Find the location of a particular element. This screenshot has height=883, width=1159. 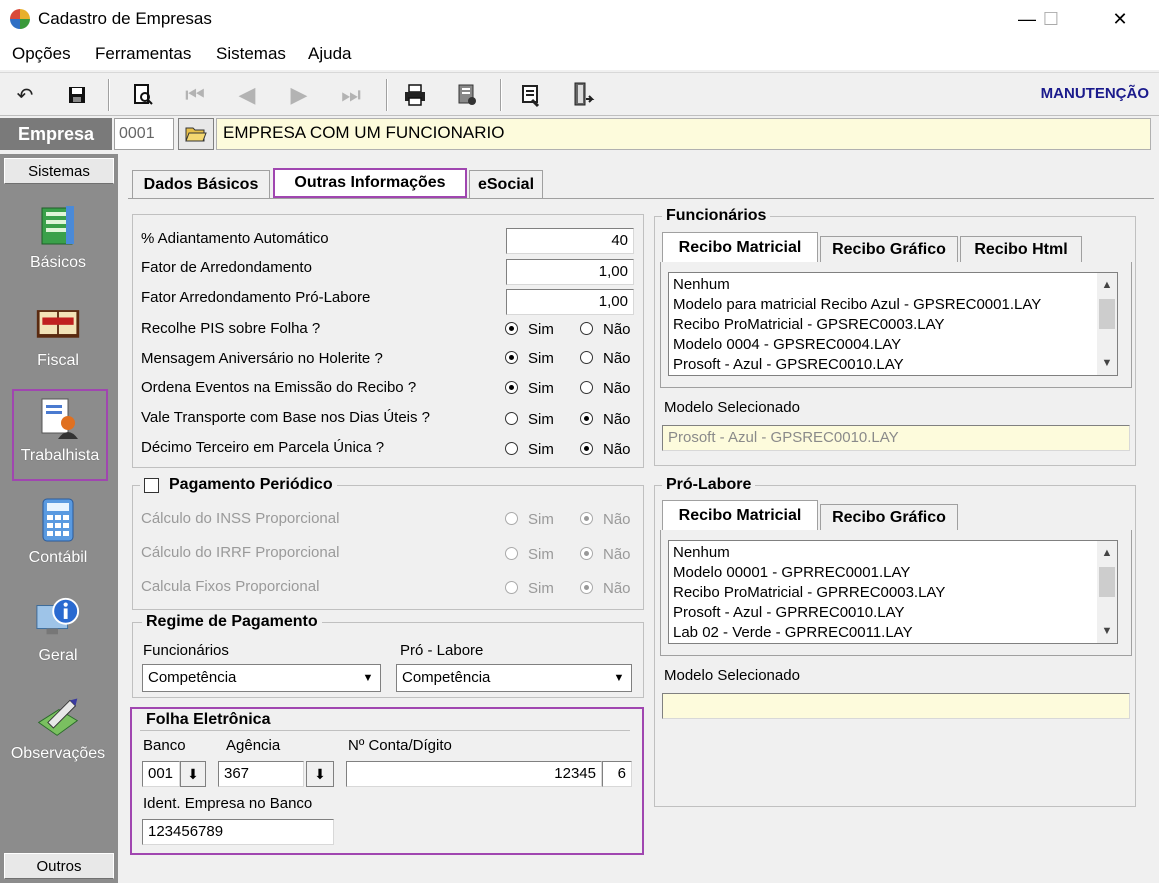

list-item: Modelo 00001 - GPRREC0001.LAY is located at coordinates (893, 573).